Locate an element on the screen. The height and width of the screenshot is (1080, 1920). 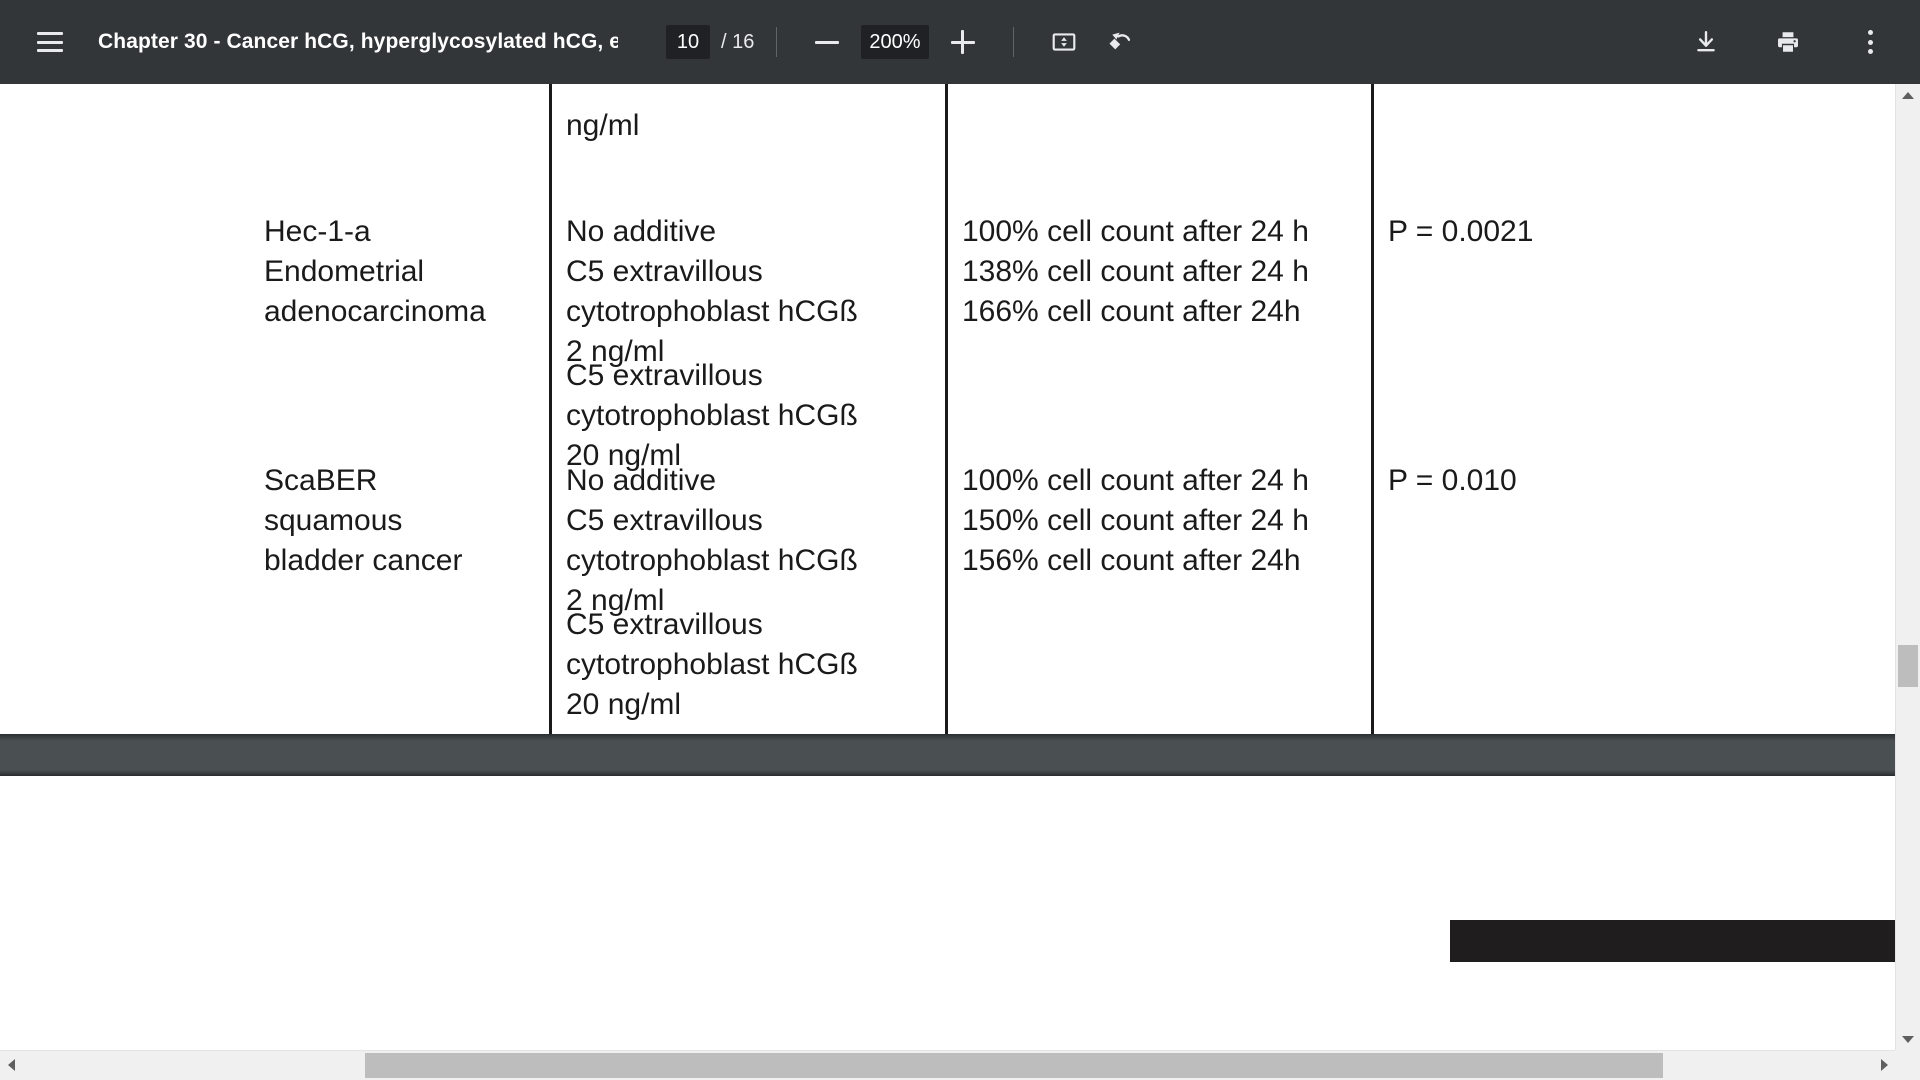
plus-icon is located at coordinates (962, 42).